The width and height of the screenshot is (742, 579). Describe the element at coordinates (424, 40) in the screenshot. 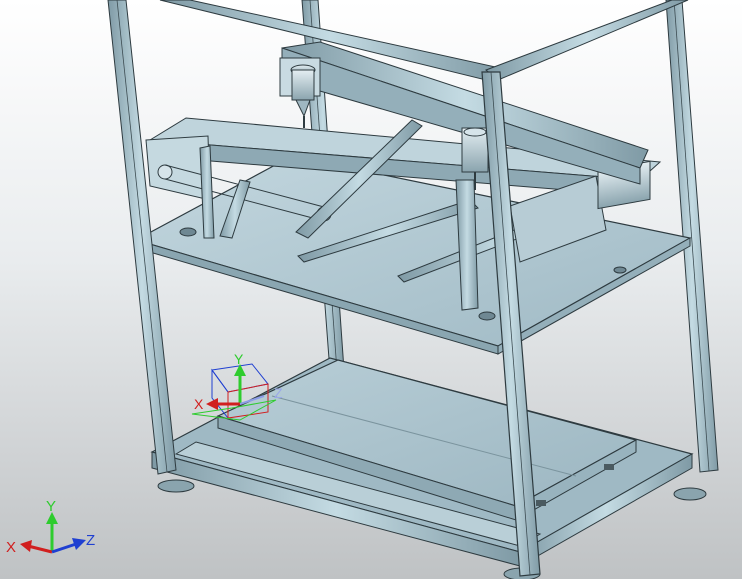

I see `top-beam-diagonal` at that location.